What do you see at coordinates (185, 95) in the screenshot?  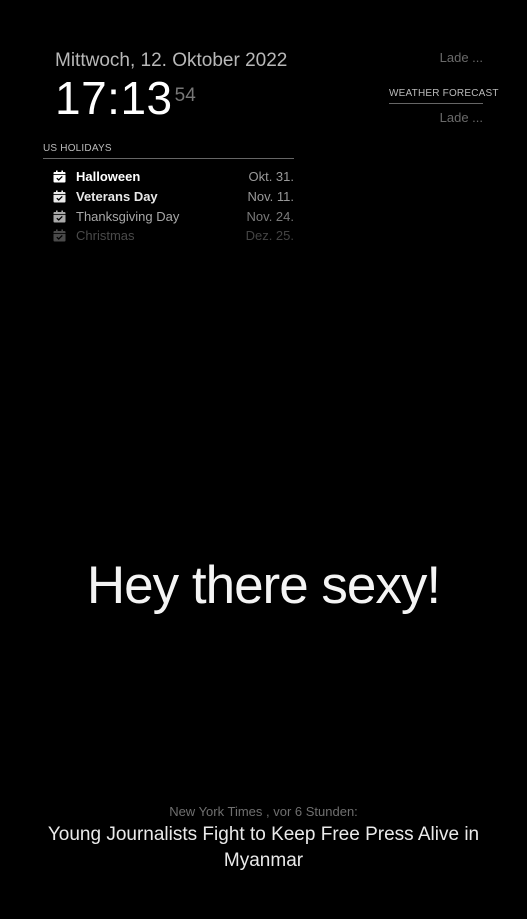 I see `clock-seconds: 54` at bounding box center [185, 95].